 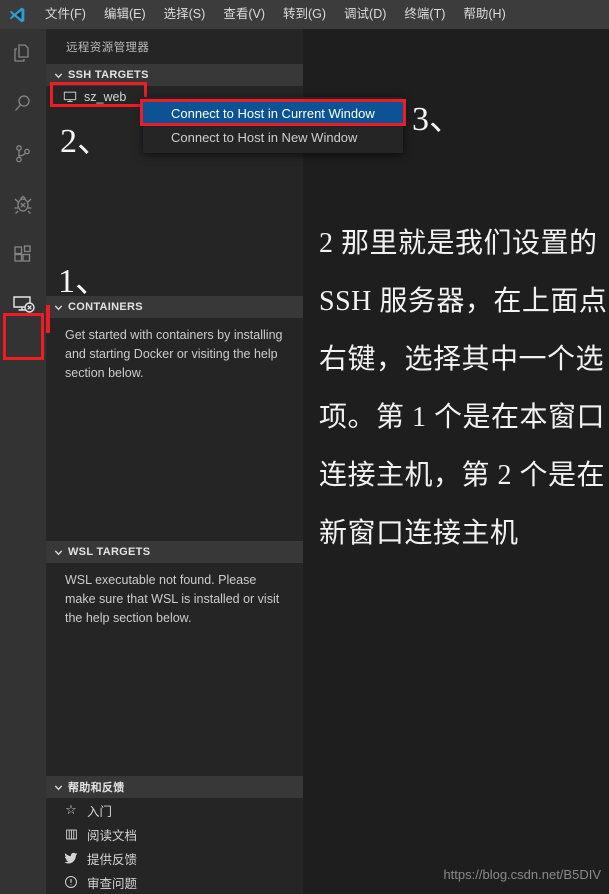 I want to click on explorer-icon, so click(x=23, y=54).